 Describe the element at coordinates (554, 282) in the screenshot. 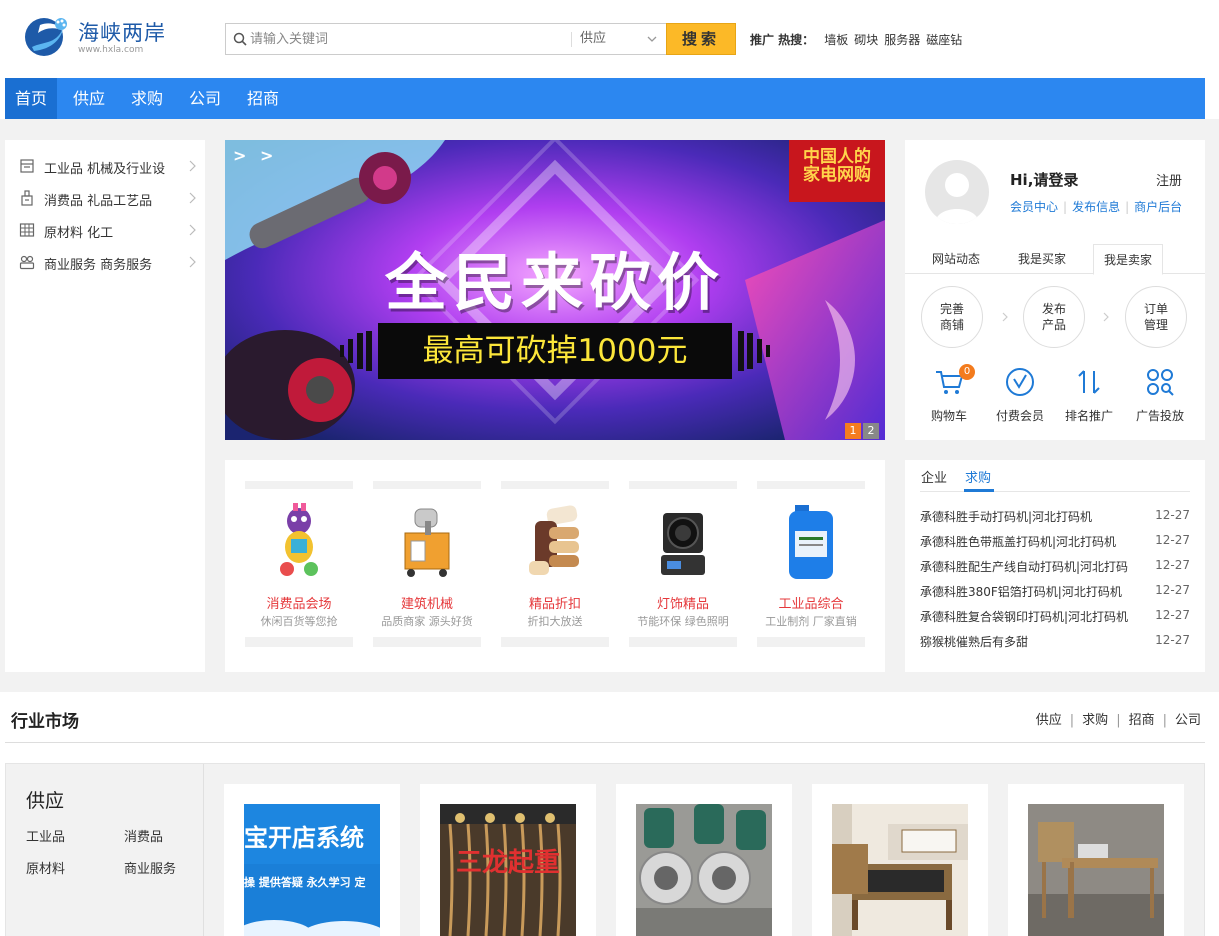

I see `banner-headline: 全民来砍价` at that location.